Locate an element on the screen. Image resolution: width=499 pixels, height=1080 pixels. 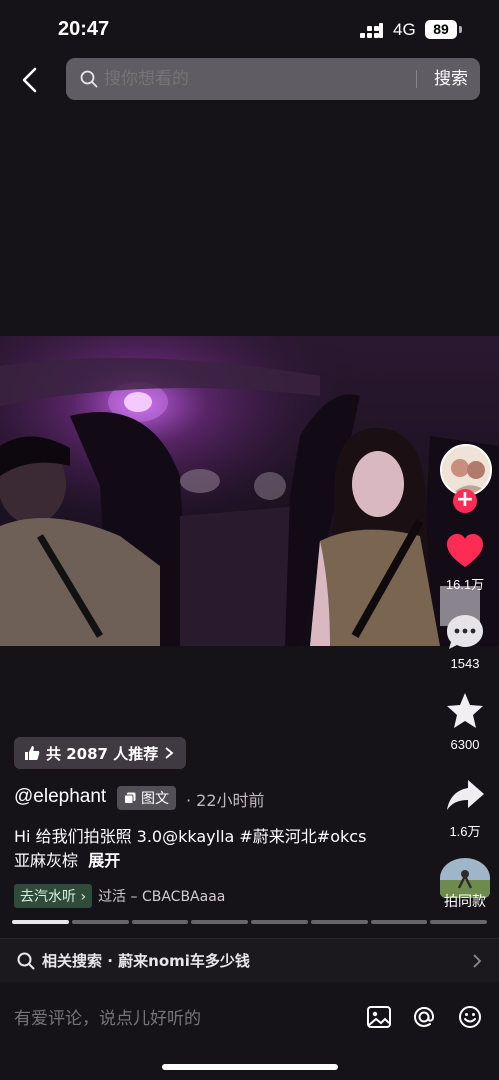
caption: Hi 给我们拍张照 3.0@kkaylla #蔚来河北#okcs 亚麻灰棕 展开 is located at coordinates (219, 849).